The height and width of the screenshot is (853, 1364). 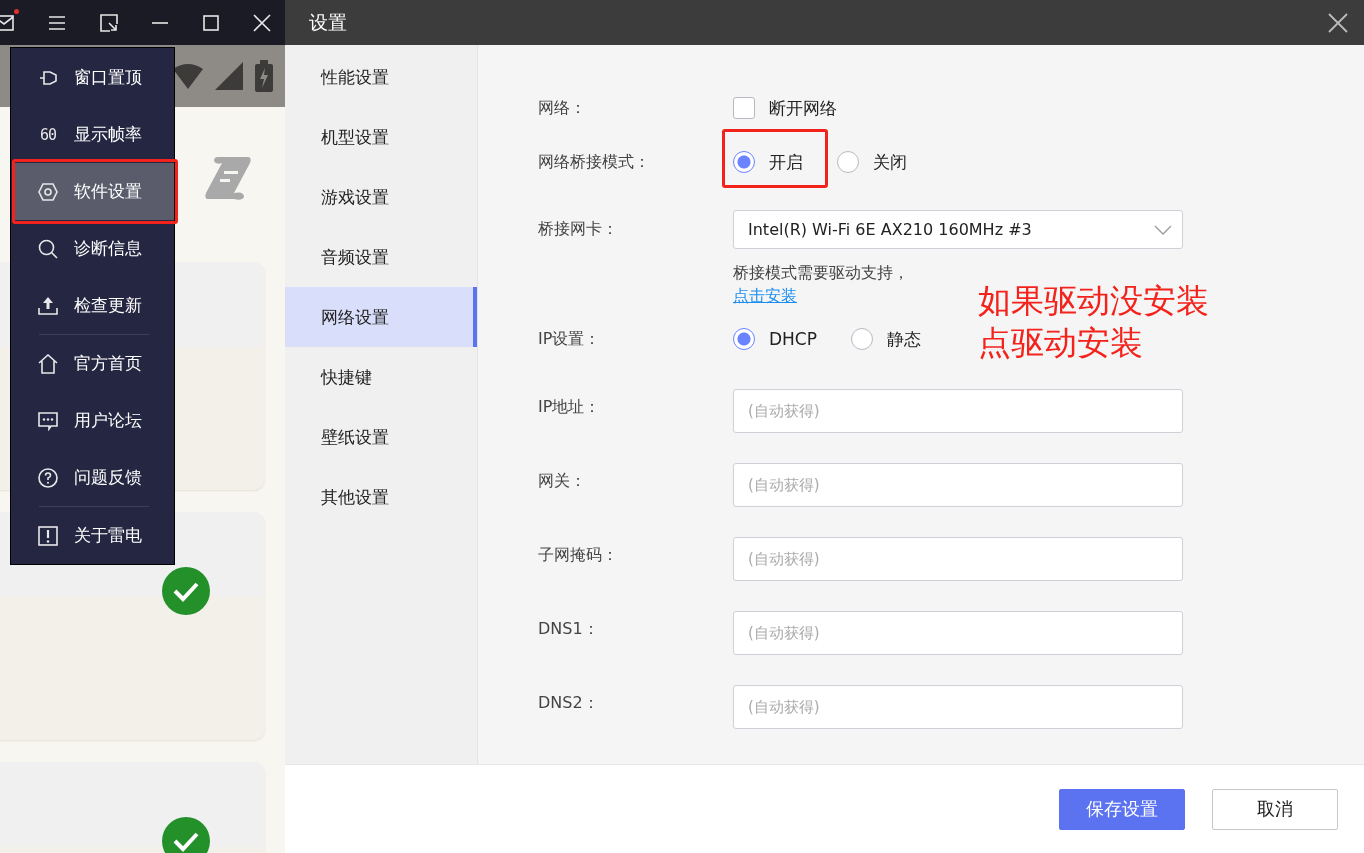 I want to click on field-label: 网关：, so click(x=562, y=481).